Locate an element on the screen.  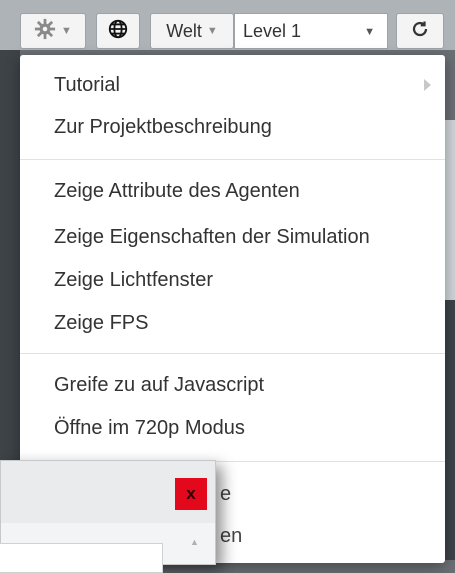
chevron-right-icon is located at coordinates (427, 85).